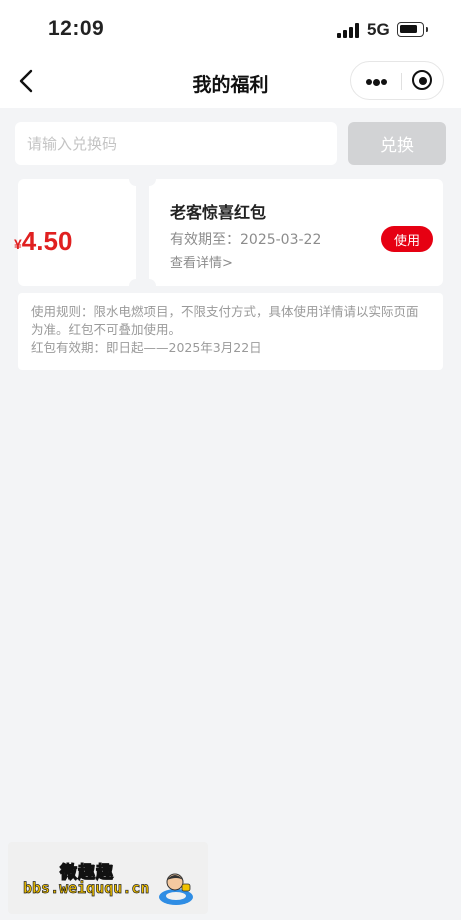  I want to click on currency-symbol: ¥, so click(18, 244).